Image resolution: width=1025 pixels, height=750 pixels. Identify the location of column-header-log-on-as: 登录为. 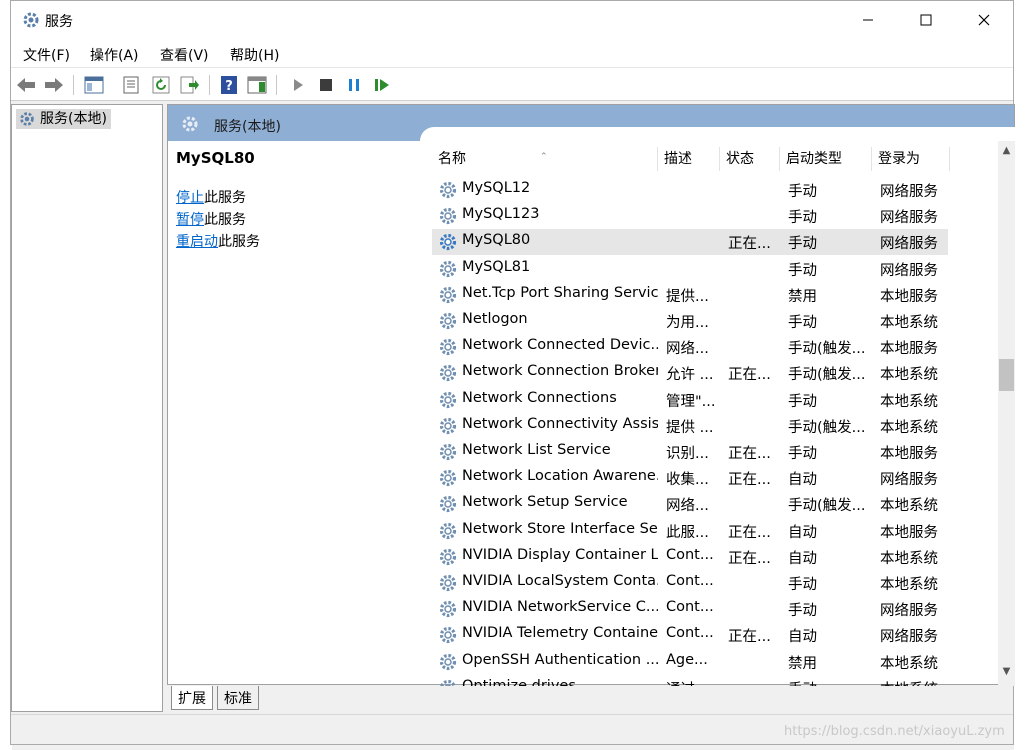
(911, 159).